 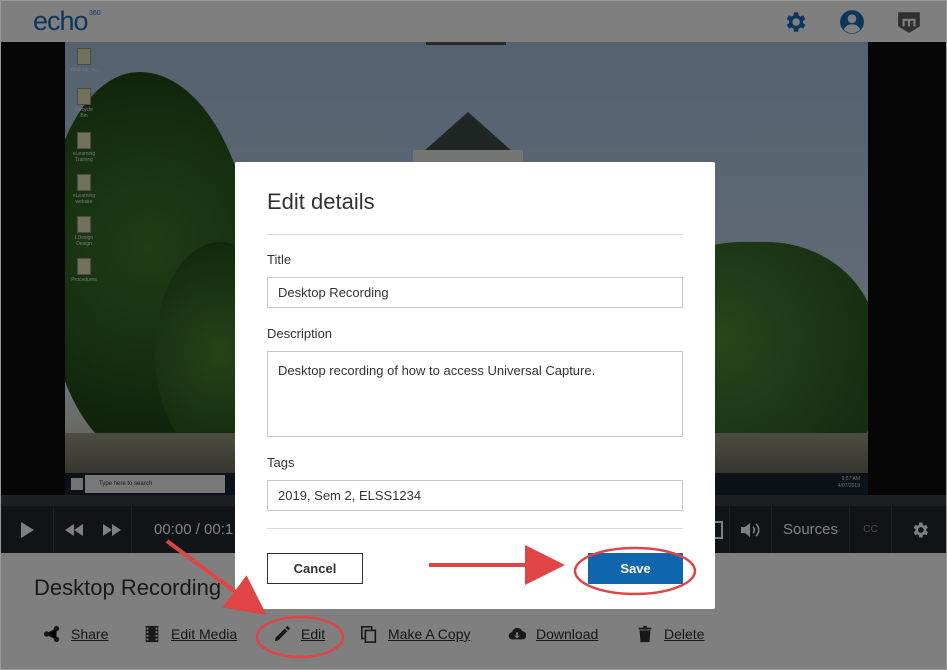 What do you see at coordinates (300, 333) in the screenshot?
I see `description-label: Description` at bounding box center [300, 333].